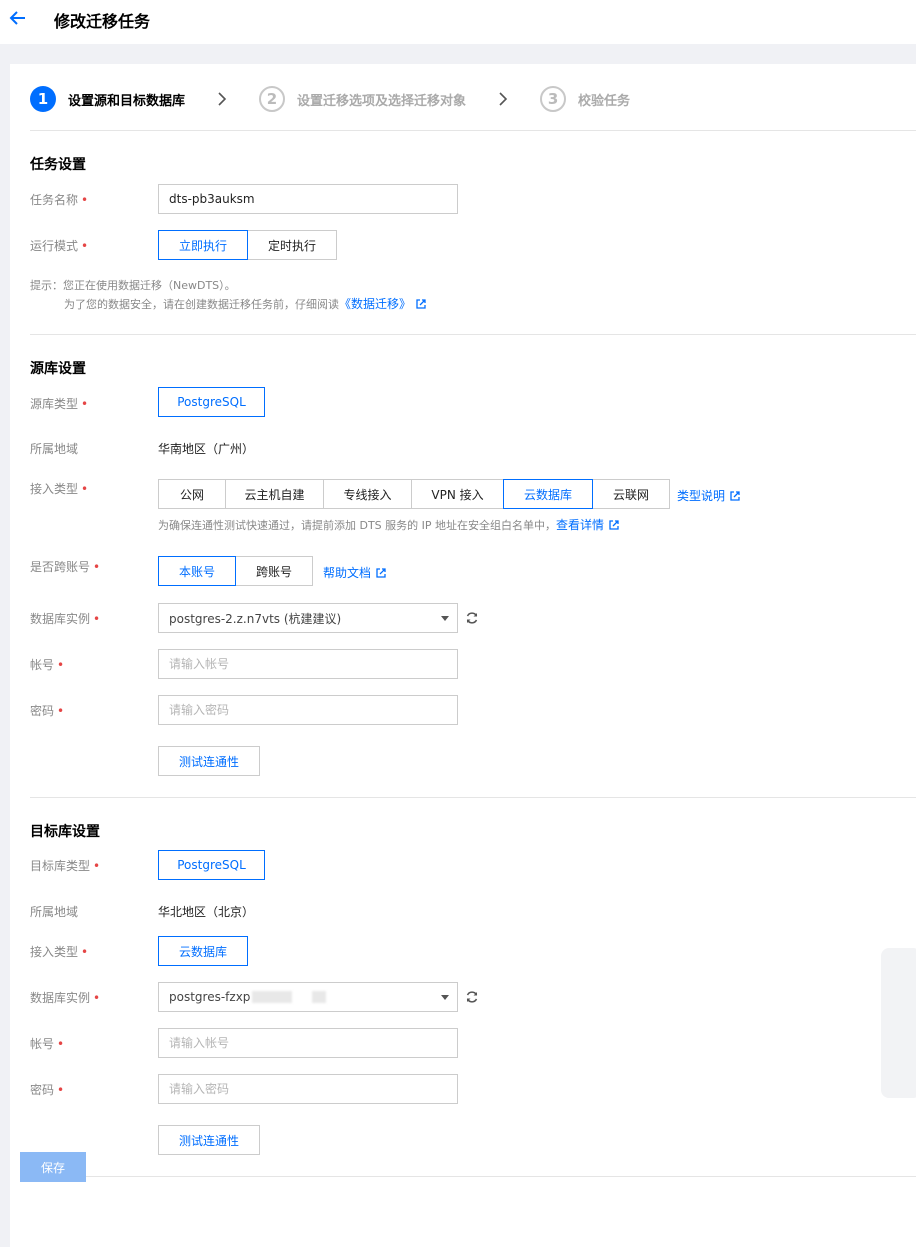  Describe the element at coordinates (210, 997) in the screenshot. I see `selected-value: postgres-fzxp` at that location.